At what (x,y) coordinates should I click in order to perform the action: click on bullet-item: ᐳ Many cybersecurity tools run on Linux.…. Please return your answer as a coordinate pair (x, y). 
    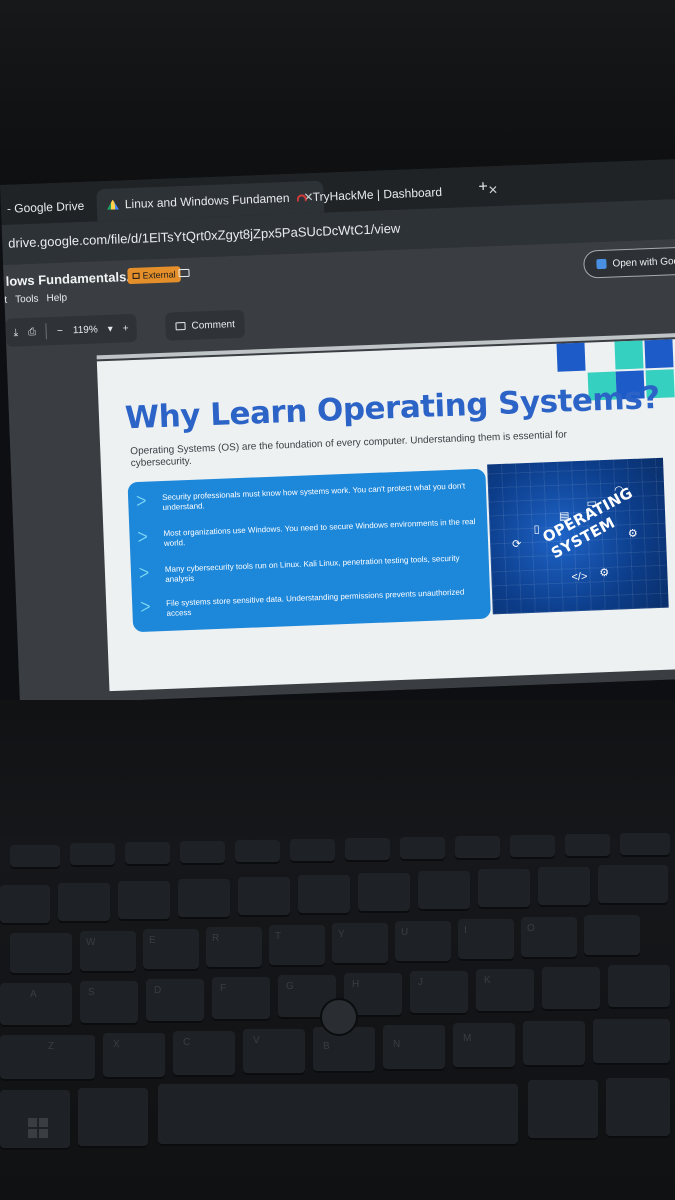
    Looking at the image, I should click on (299, 568).